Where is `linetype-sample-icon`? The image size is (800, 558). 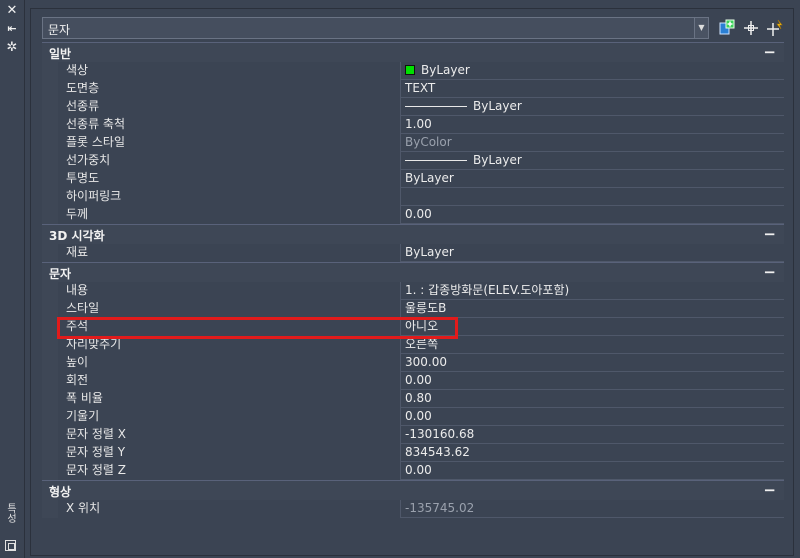
linetype-sample-icon is located at coordinates (436, 106).